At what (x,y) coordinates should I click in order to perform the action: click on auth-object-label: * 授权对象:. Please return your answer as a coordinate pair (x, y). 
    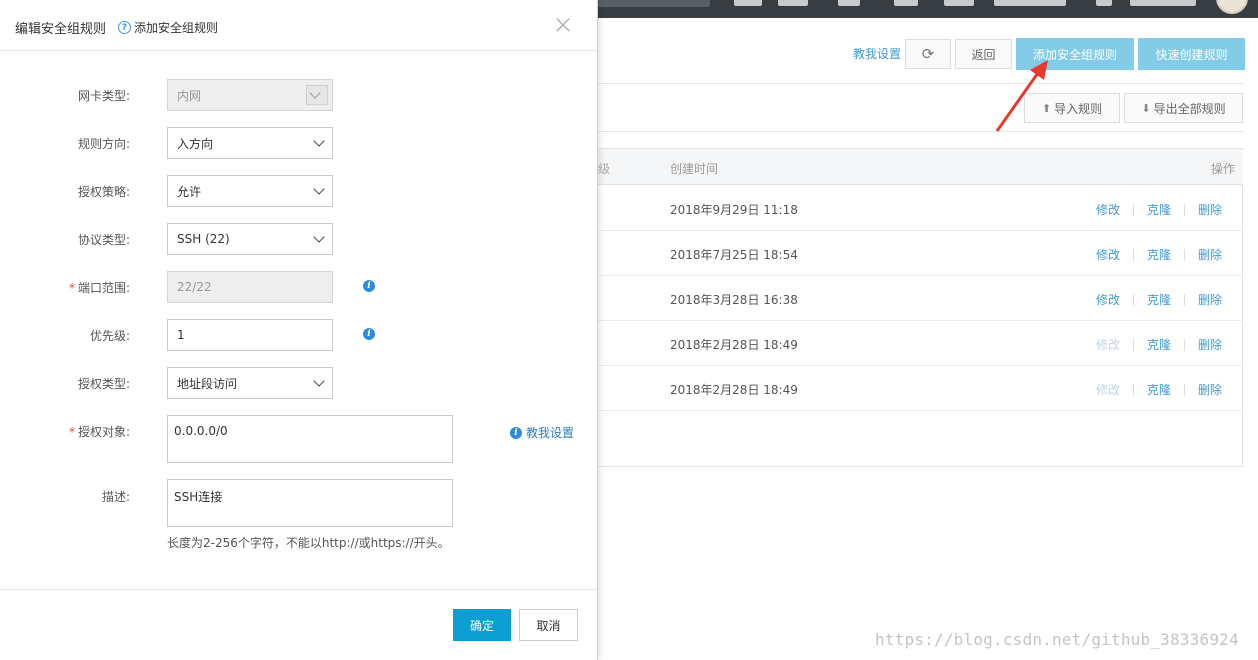
    Looking at the image, I should click on (99, 431).